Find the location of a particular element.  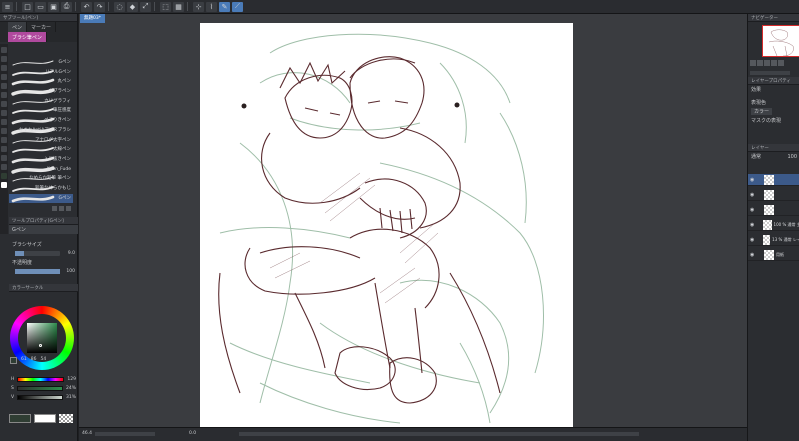

tool-figure-icon is located at coordinates (4, 122).